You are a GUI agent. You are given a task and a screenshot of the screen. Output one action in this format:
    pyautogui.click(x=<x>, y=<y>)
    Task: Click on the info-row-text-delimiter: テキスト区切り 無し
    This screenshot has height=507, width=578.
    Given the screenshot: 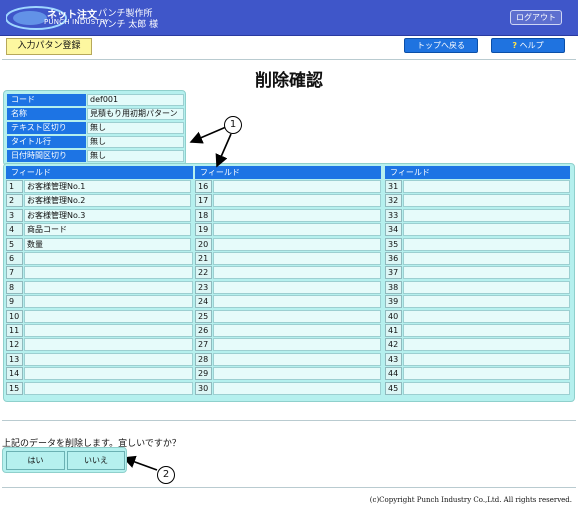 What is the action you would take?
    pyautogui.click(x=95, y=128)
    